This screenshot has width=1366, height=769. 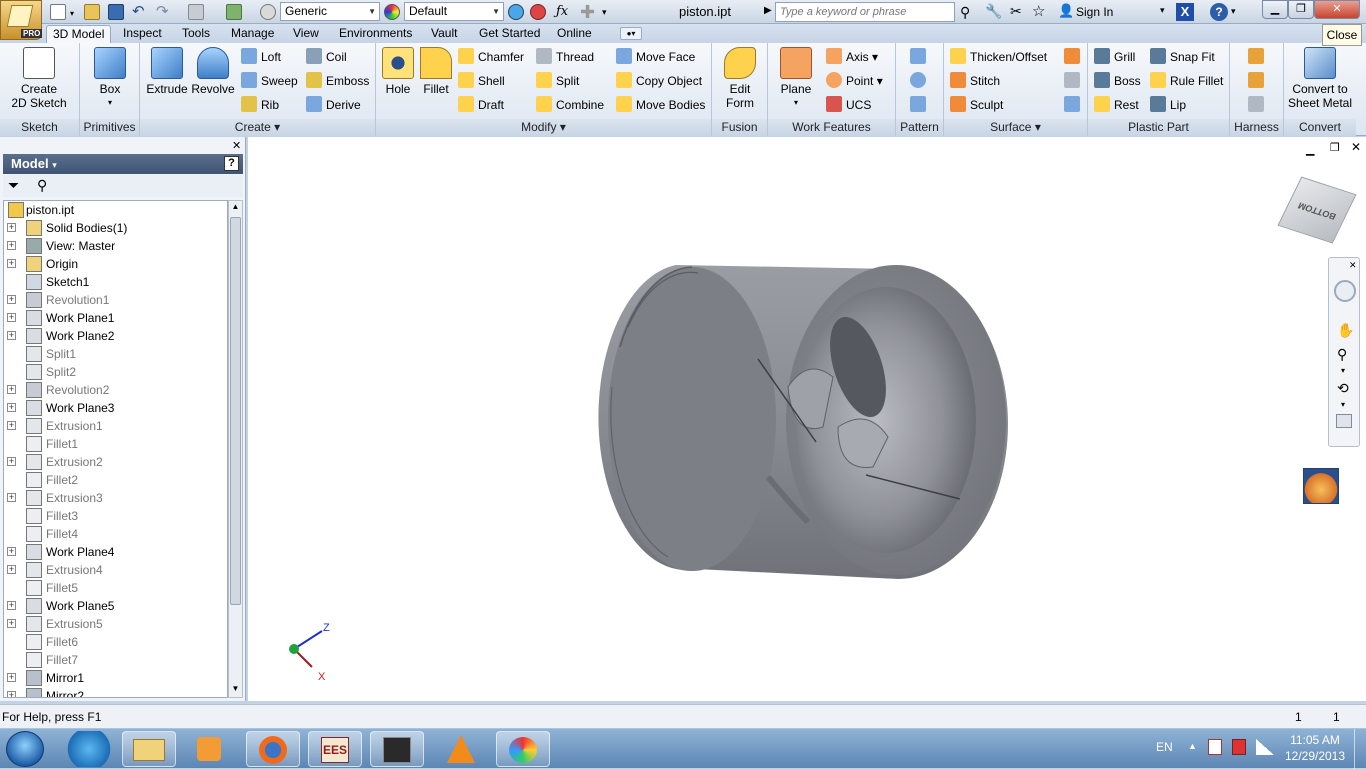 What do you see at coordinates (920, 105) in the screenshot?
I see `mirror-button` at bounding box center [920, 105].